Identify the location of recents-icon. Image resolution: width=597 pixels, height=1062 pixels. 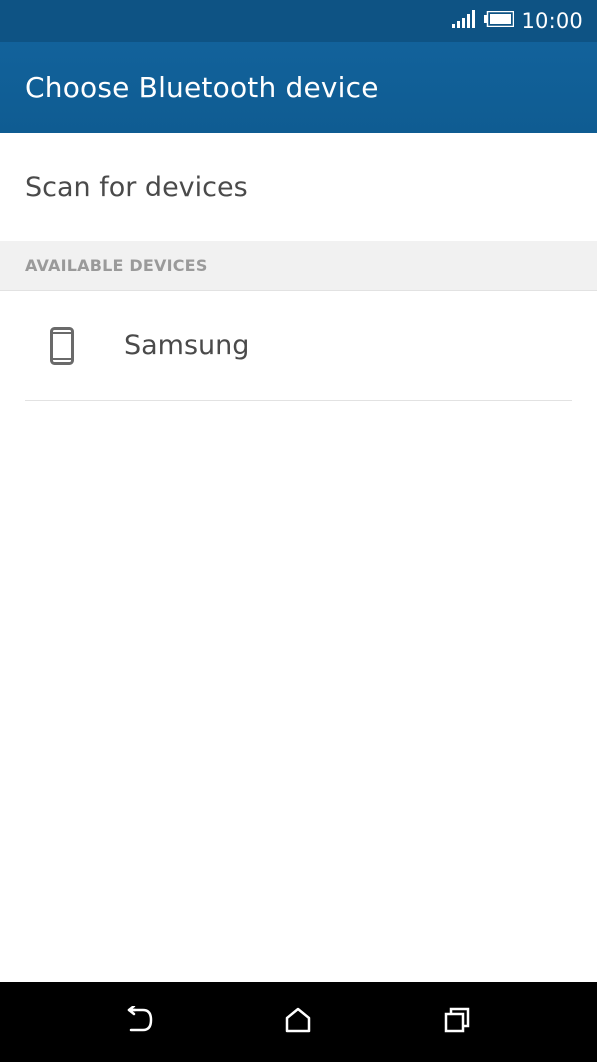
(457, 1022).